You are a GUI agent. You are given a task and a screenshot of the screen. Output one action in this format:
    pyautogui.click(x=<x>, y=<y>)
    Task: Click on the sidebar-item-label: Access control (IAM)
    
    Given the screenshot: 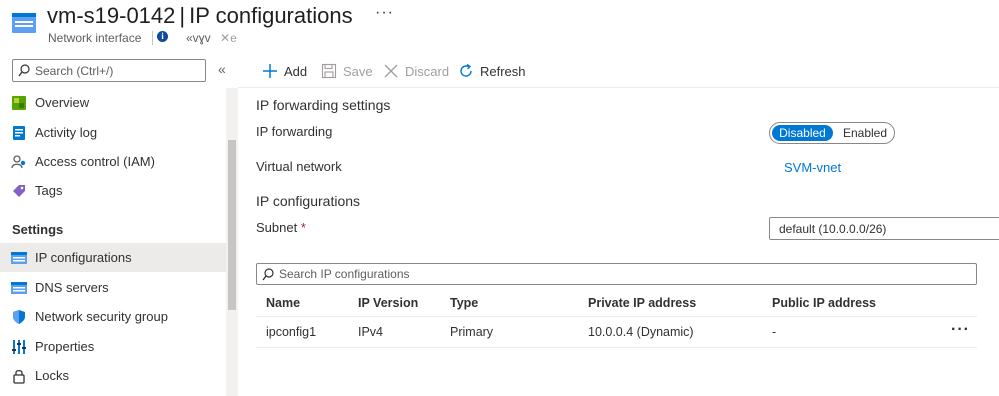 What is the action you would take?
    pyautogui.click(x=95, y=161)
    